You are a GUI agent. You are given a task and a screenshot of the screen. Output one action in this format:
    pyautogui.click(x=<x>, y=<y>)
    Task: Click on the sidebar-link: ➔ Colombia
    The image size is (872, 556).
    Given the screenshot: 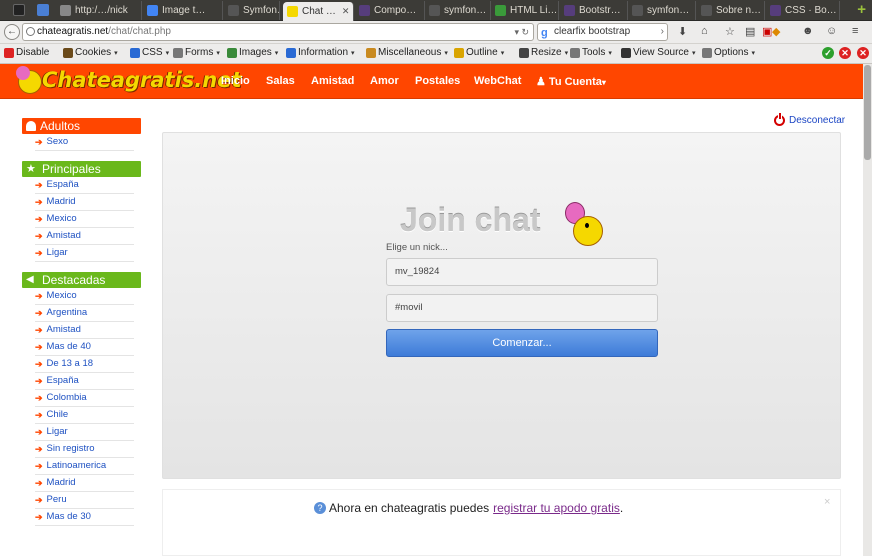 What is the action you would take?
    pyautogui.click(x=84, y=398)
    